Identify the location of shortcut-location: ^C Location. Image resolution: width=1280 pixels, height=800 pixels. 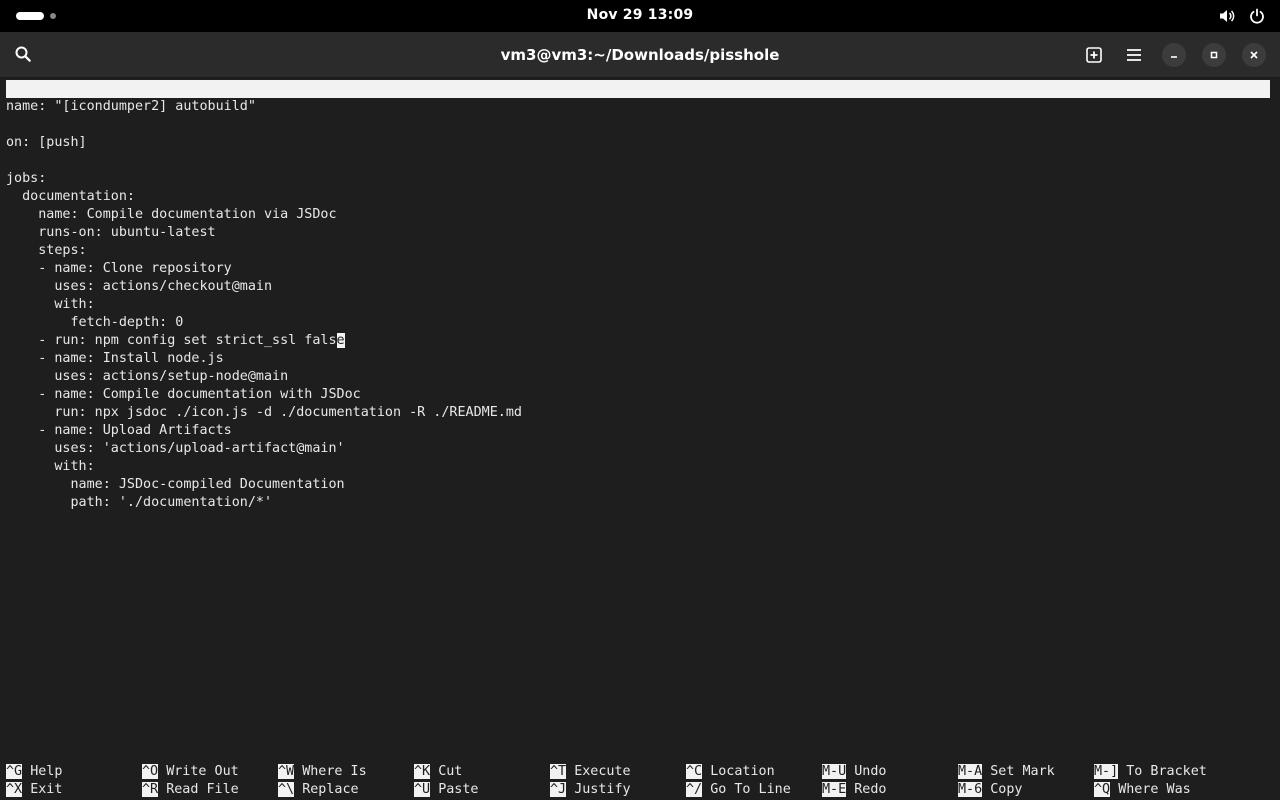
(730, 772).